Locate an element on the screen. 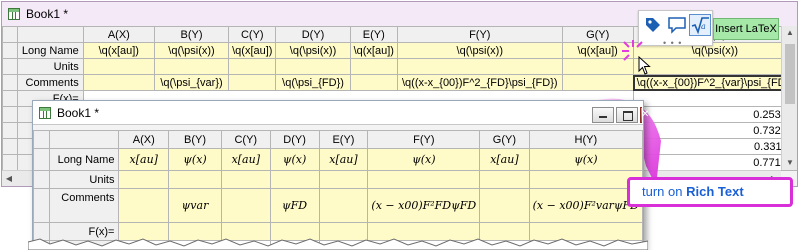 The image size is (800, 250). comment-cell: (x − x00)F²varψFD is located at coordinates (586, 205).